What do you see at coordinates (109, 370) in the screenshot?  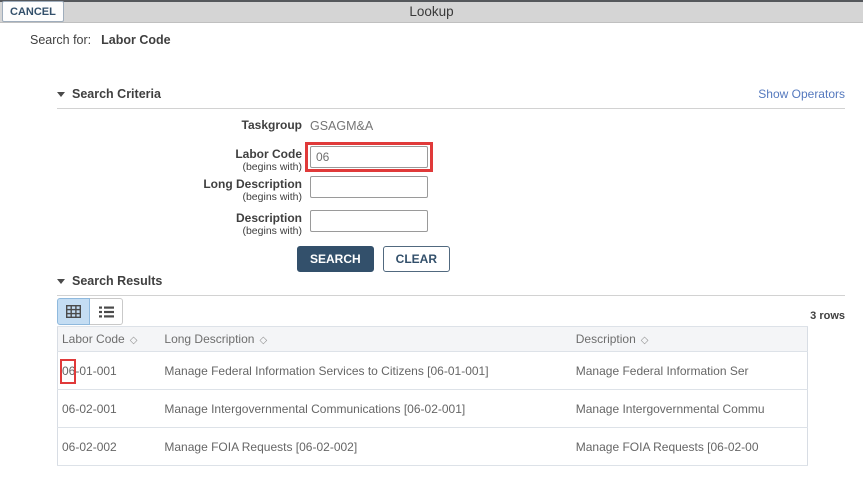 I see `cell-labor-code: 06-01-001` at bounding box center [109, 370].